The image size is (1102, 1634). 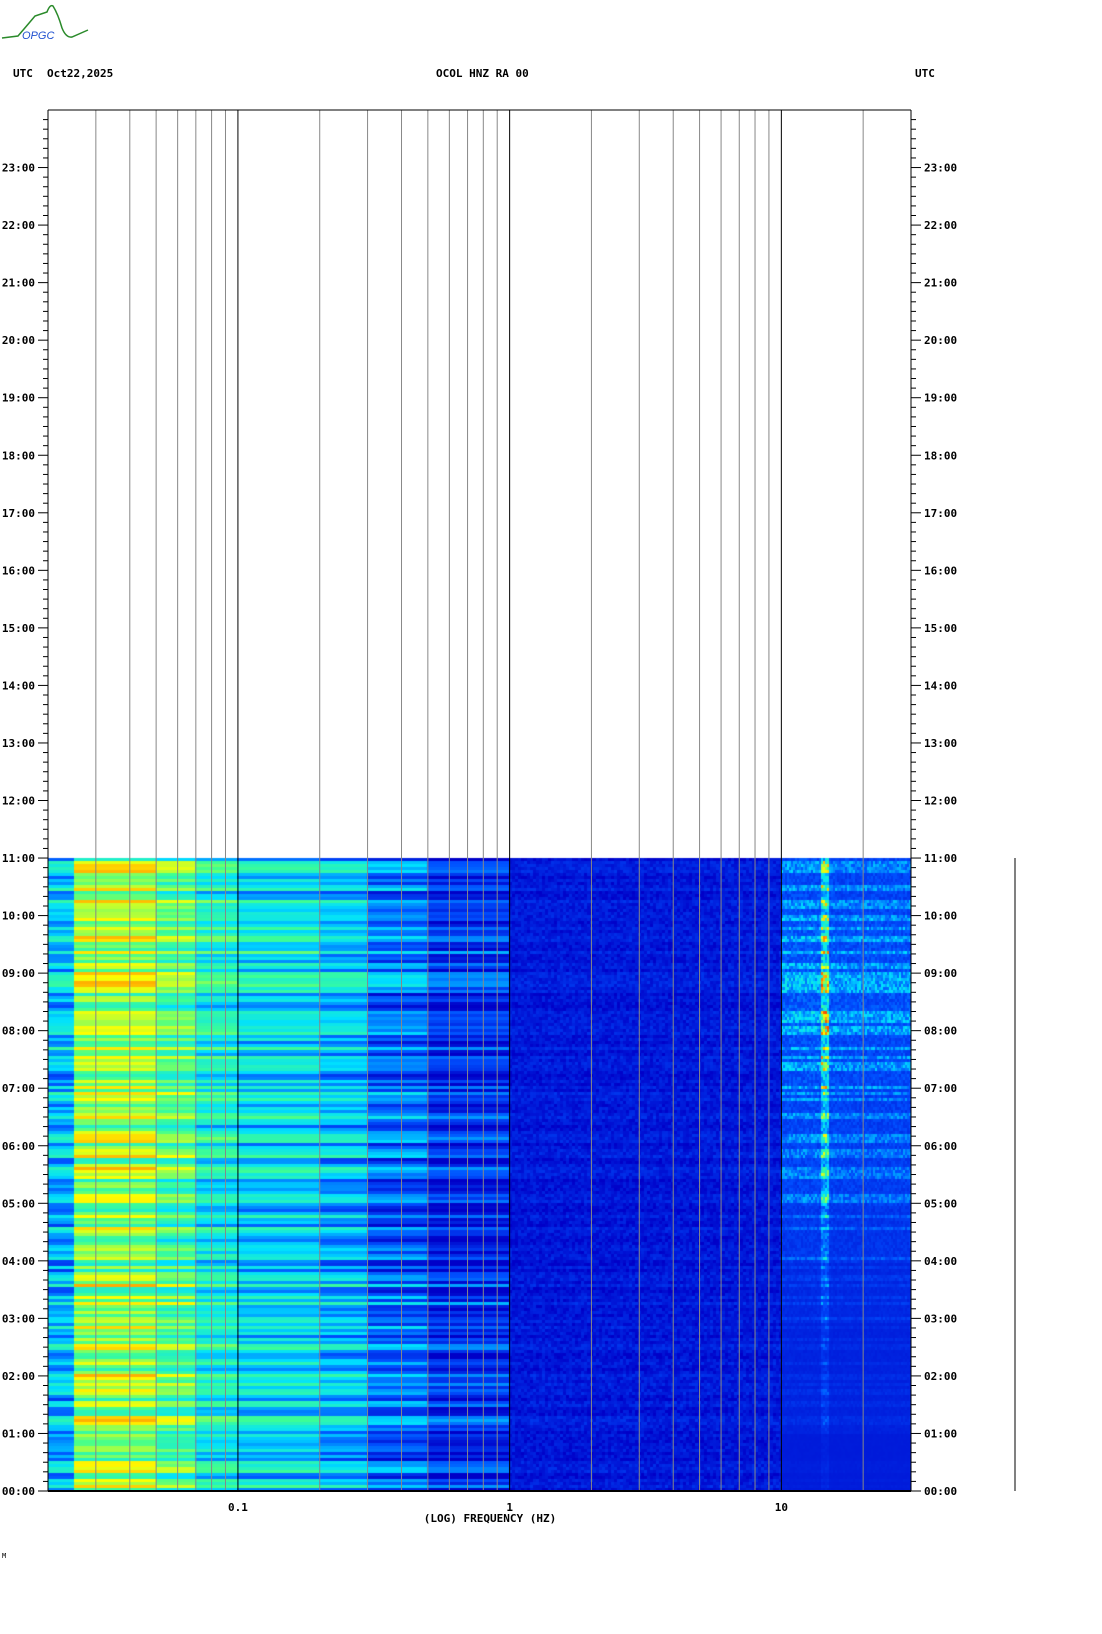 I want to click on y-tick-label-right: 05:00, so click(x=940, y=1203).